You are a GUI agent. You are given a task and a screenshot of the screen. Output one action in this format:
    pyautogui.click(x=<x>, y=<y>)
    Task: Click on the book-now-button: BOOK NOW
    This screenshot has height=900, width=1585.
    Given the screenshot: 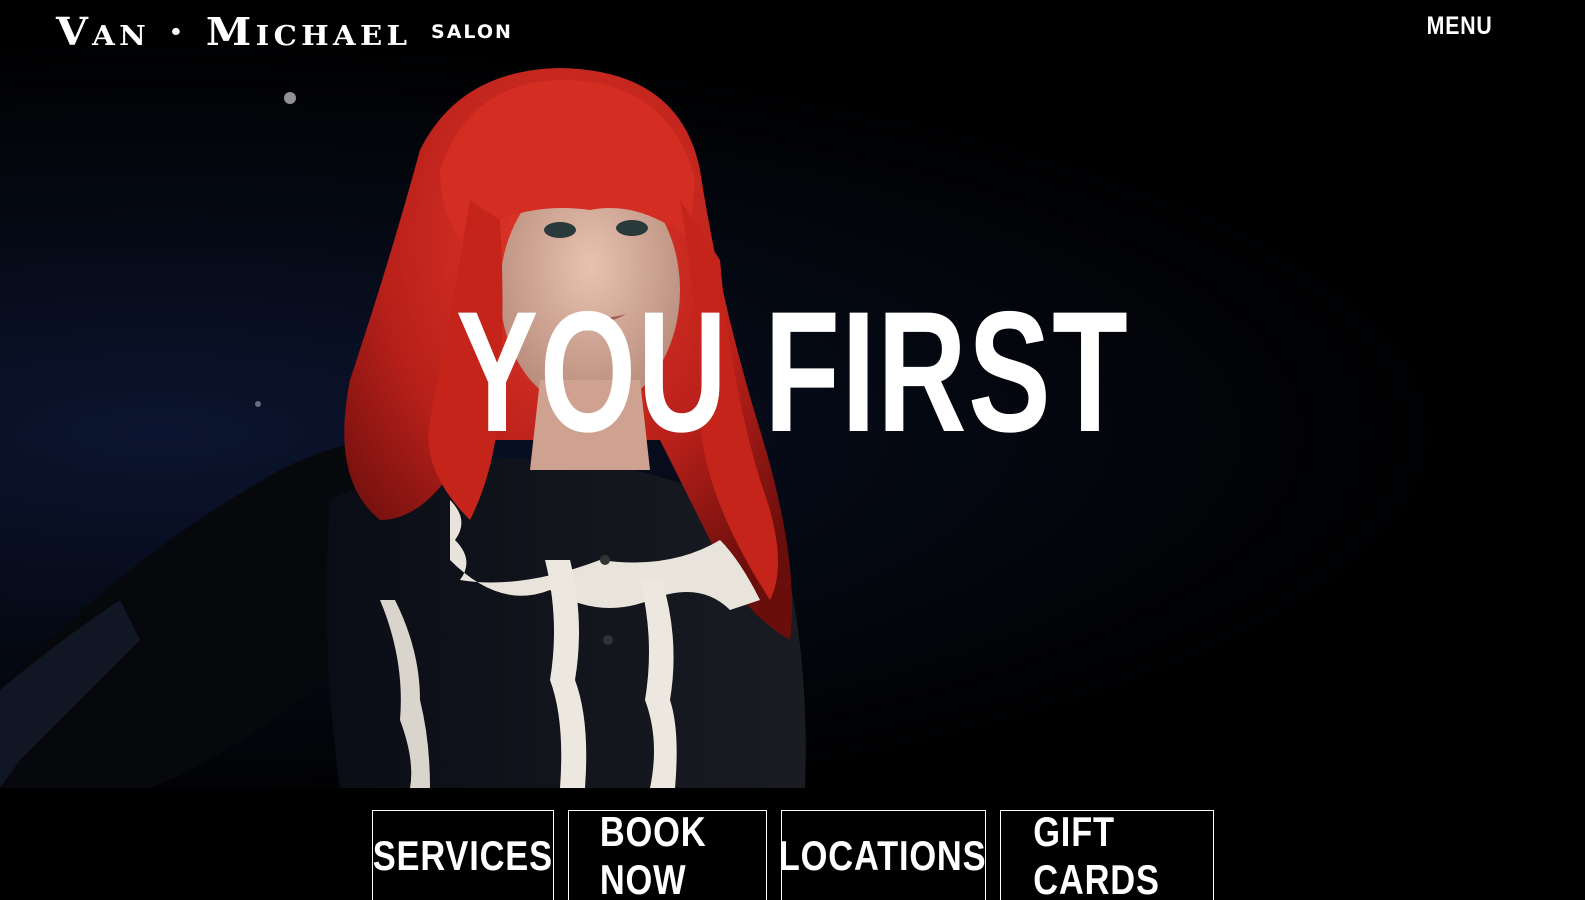 What is the action you would take?
    pyautogui.click(x=667, y=853)
    